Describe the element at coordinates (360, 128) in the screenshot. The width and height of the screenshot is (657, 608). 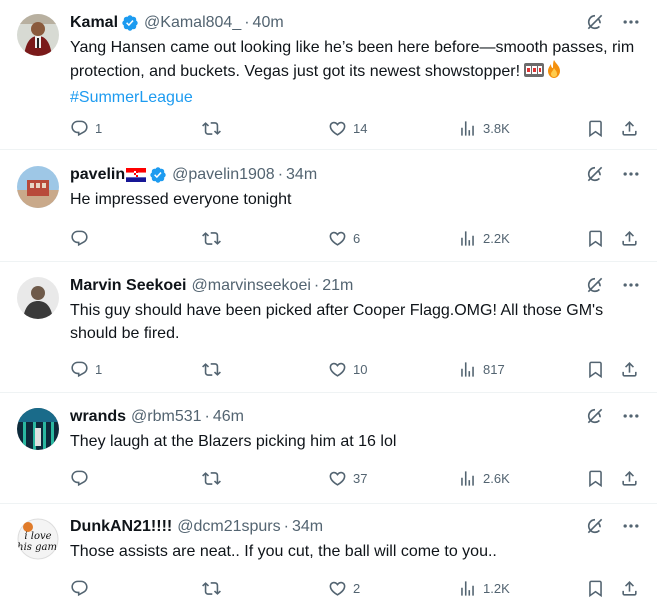
I see `like-count: 14` at that location.